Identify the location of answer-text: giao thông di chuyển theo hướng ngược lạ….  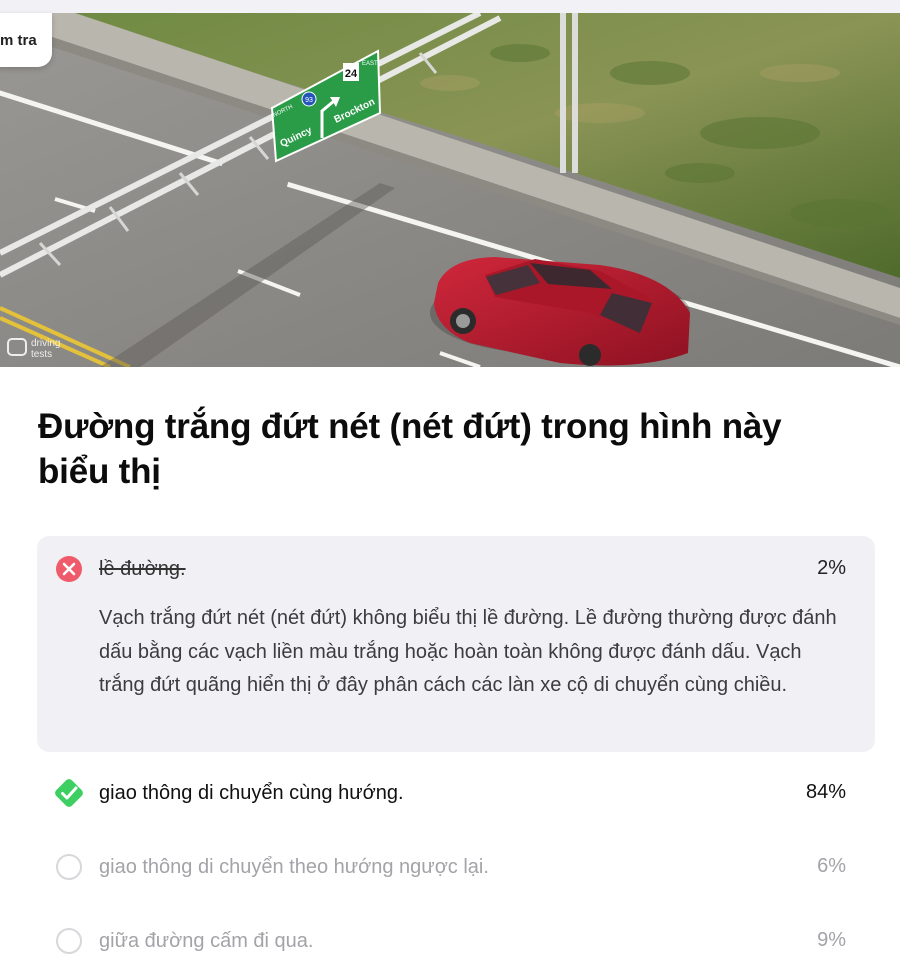
(294, 867).